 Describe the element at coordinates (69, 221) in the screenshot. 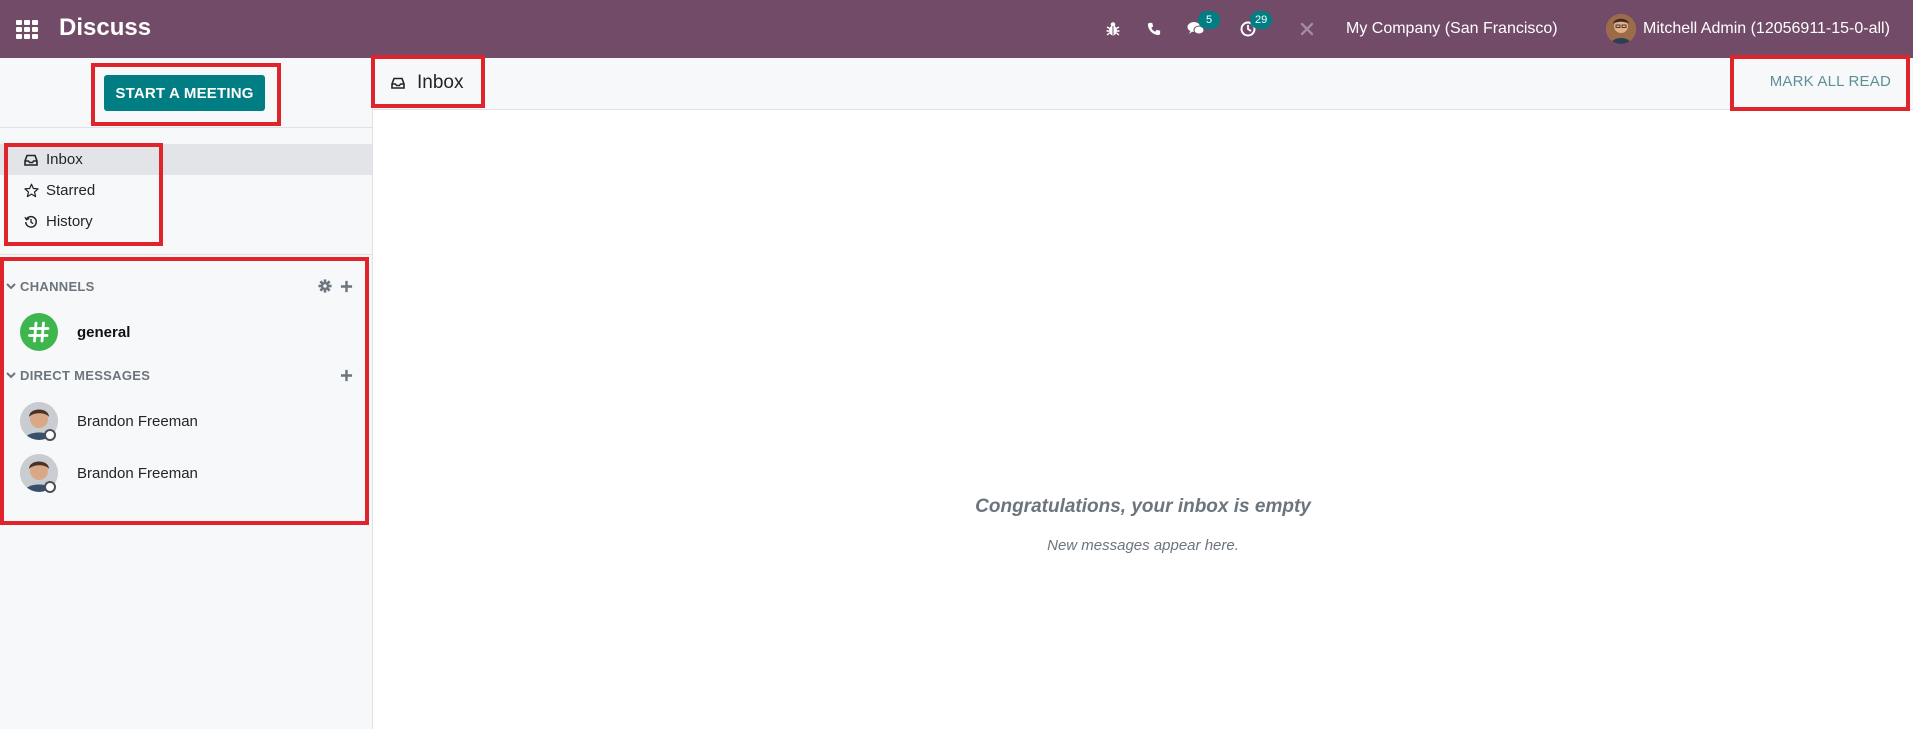

I see `mailbox-label: History` at that location.